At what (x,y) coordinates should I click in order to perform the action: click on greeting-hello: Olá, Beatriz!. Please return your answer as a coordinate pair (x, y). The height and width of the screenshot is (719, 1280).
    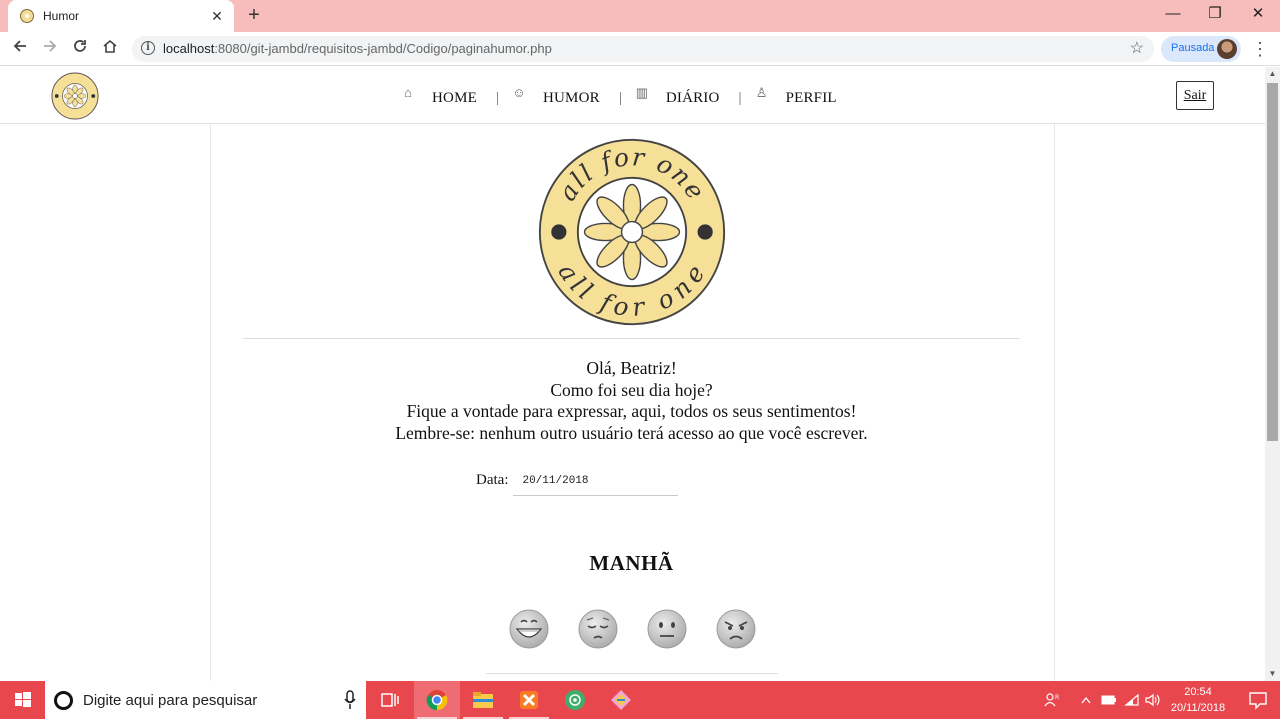
    Looking at the image, I should click on (631, 368).